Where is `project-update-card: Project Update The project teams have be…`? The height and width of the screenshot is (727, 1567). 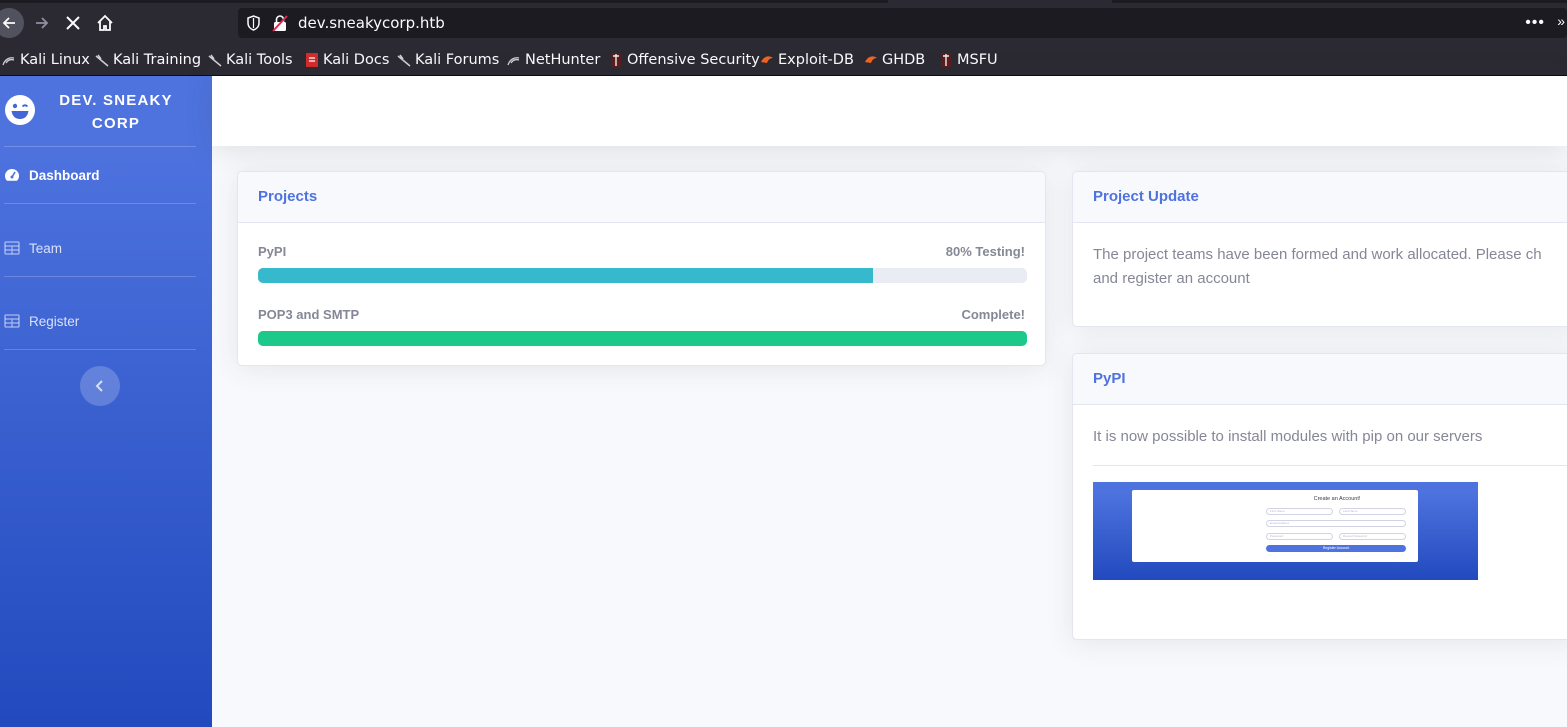
project-update-card: Project Update The project teams have be… is located at coordinates (1319, 249).